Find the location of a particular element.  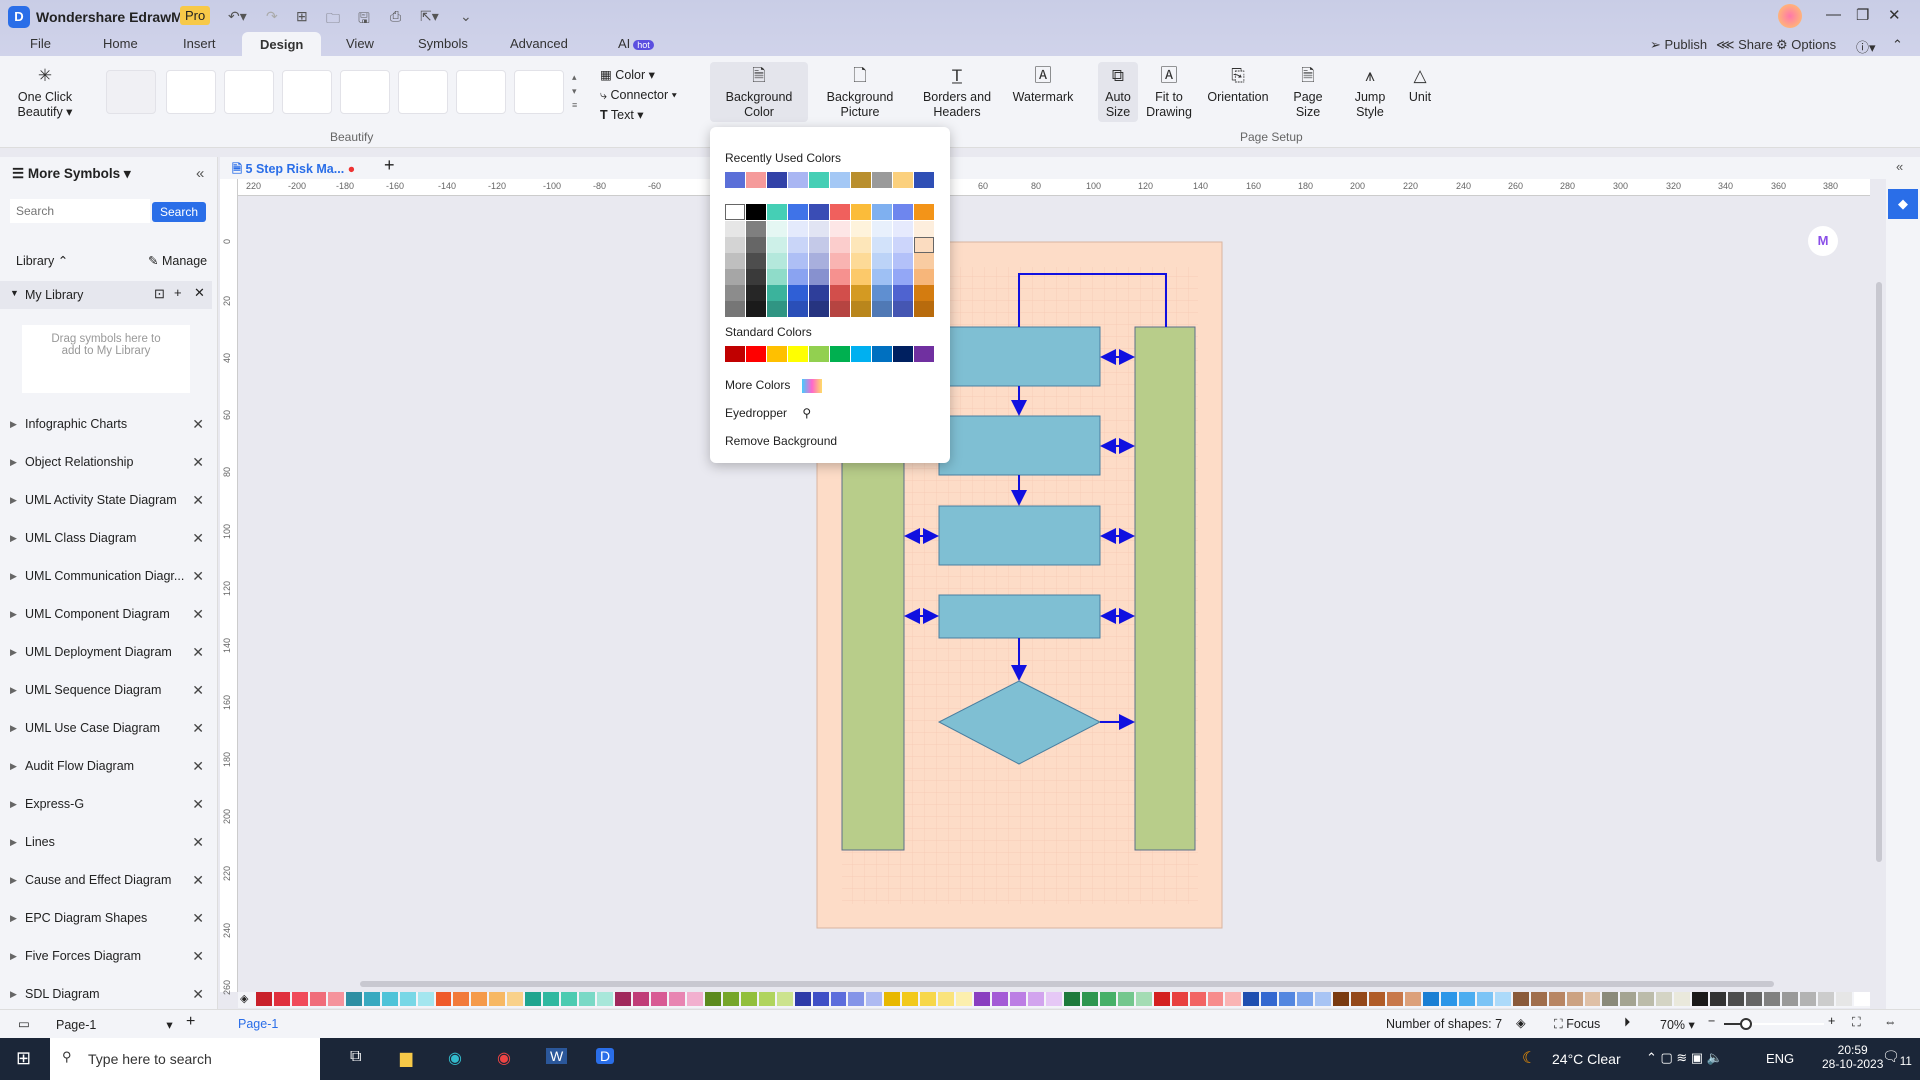

library-category: ▶ Lines ✕ is located at coordinates (108, 842).